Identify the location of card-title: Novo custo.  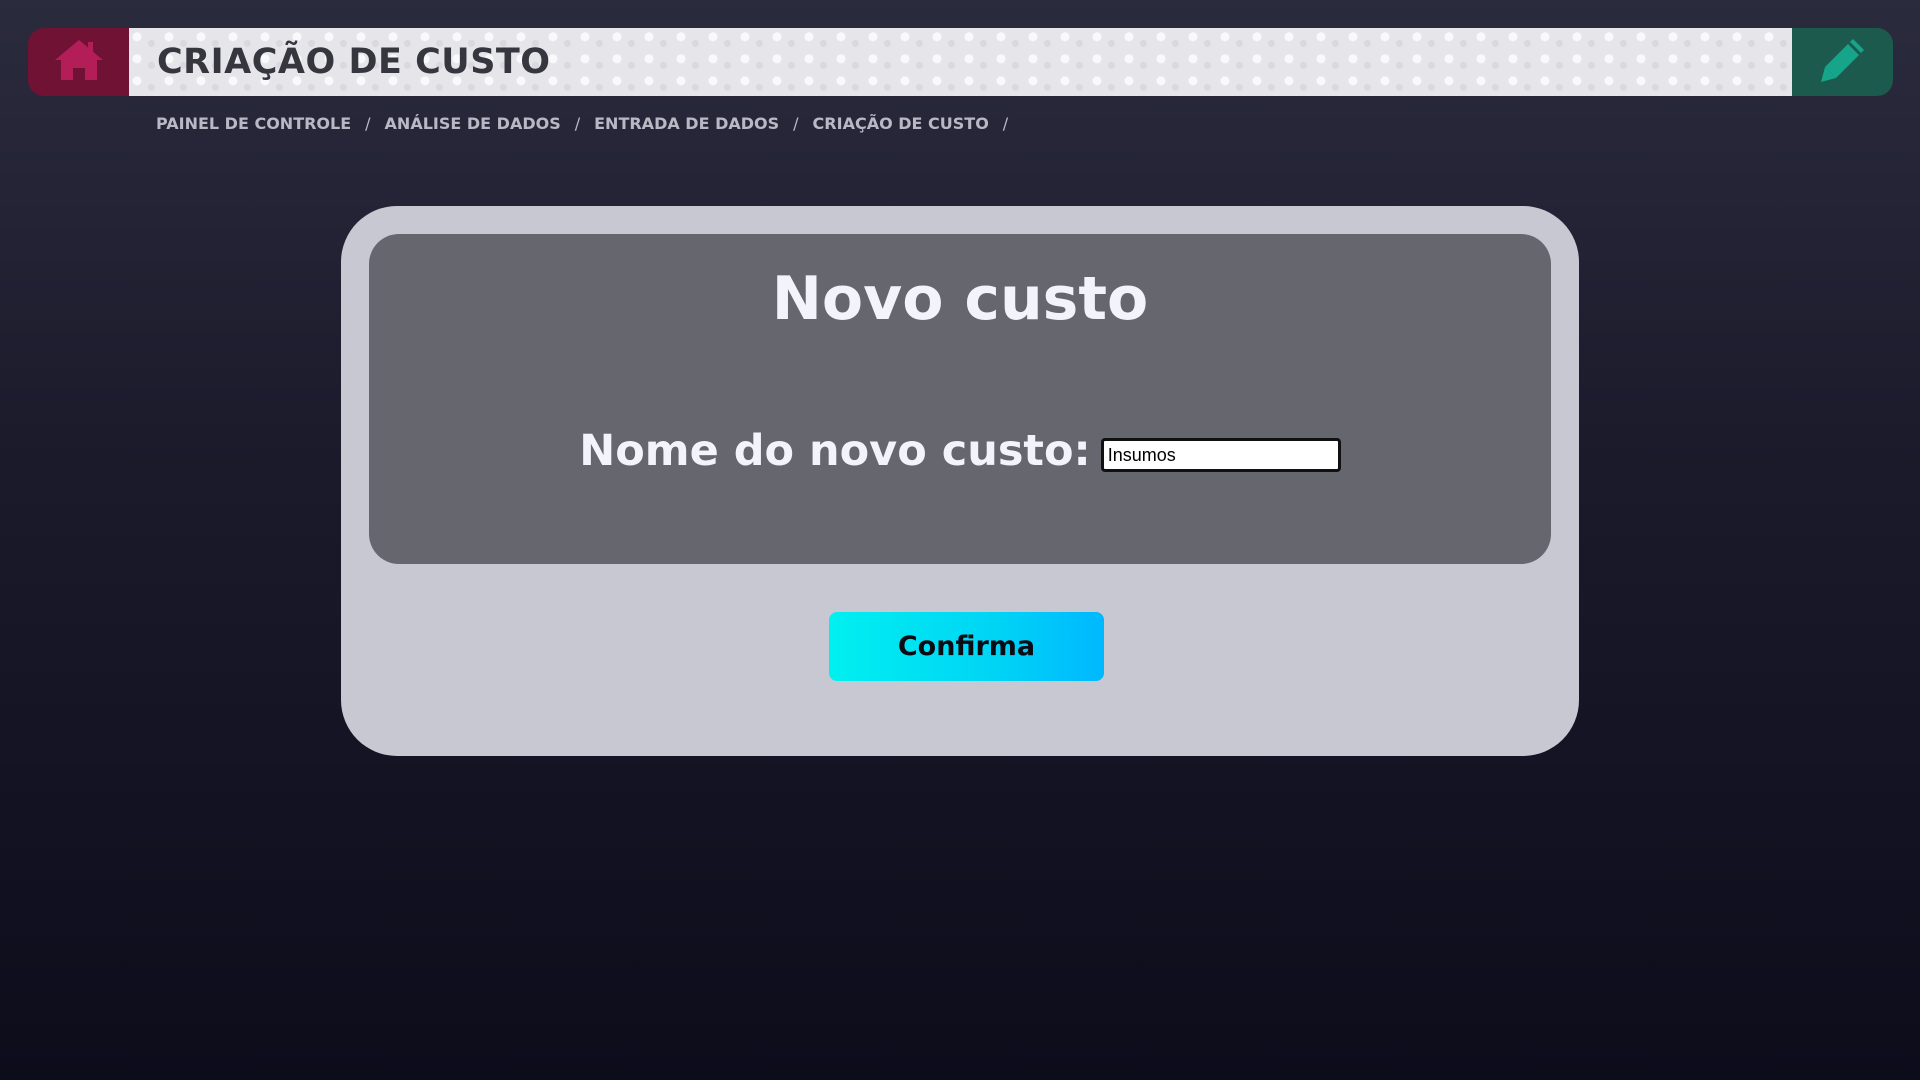
(960, 299).